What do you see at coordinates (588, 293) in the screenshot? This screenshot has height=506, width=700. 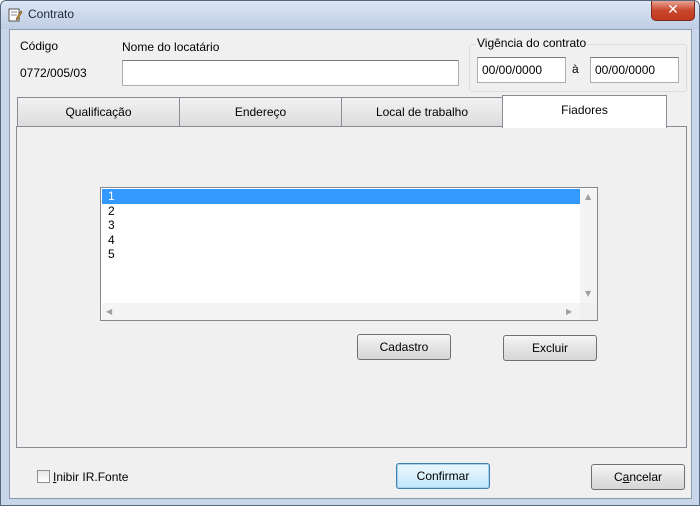 I see `scroll-down-icon: ▼` at bounding box center [588, 293].